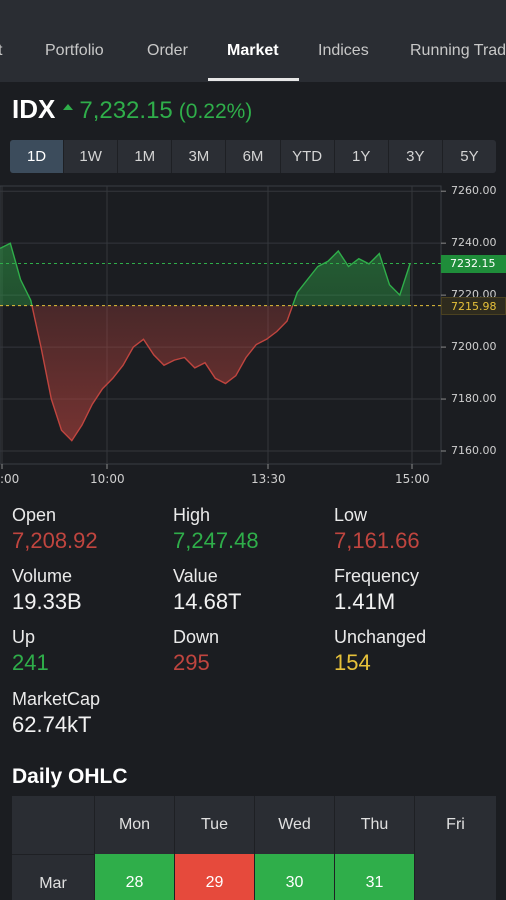 The width and height of the screenshot is (506, 900). What do you see at coordinates (215, 111) in the screenshot?
I see `index-change: (0.22%)` at bounding box center [215, 111].